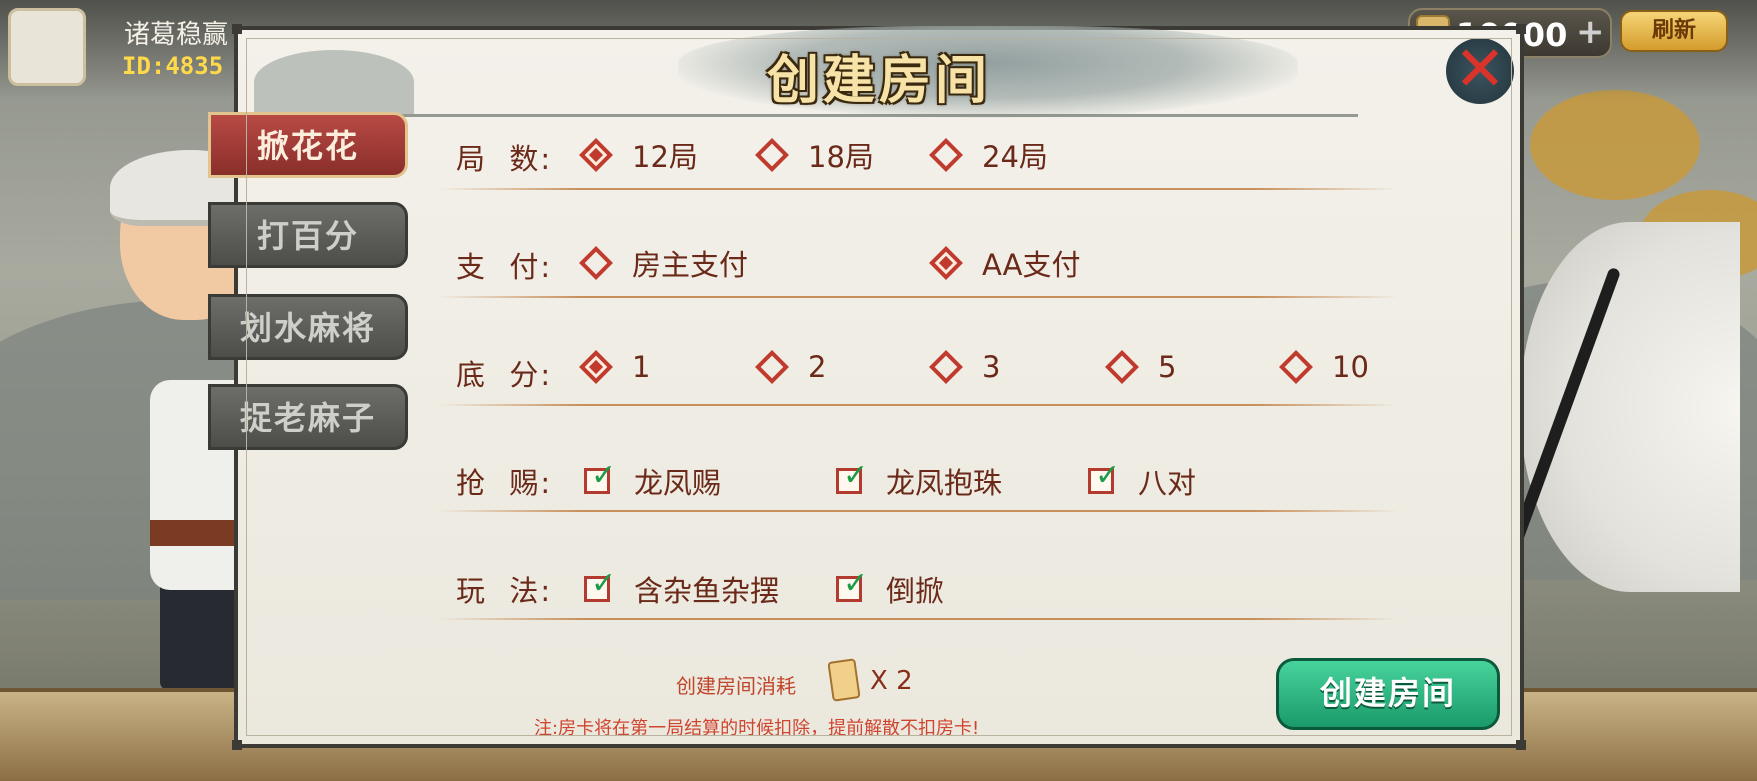 Image resolution: width=1757 pixels, height=781 pixels. Describe the element at coordinates (308, 145) in the screenshot. I see `tab-xianhuahua: 掀花花` at that location.